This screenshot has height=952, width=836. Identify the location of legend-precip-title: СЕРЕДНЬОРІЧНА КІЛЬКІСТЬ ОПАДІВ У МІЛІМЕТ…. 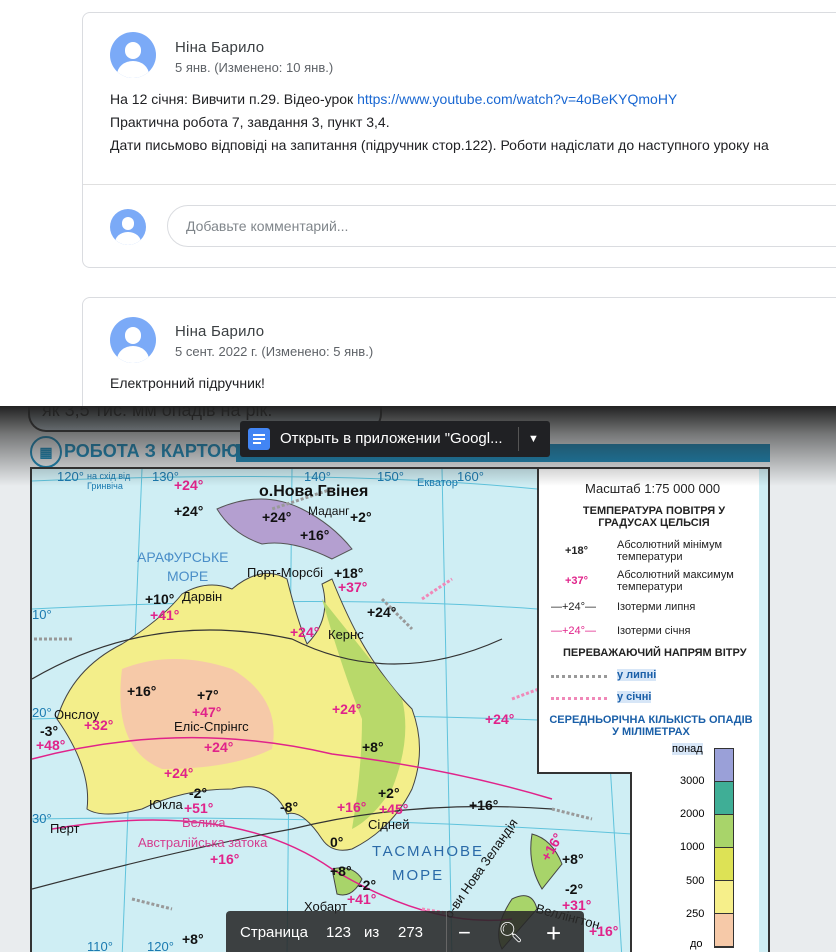
(651, 726).